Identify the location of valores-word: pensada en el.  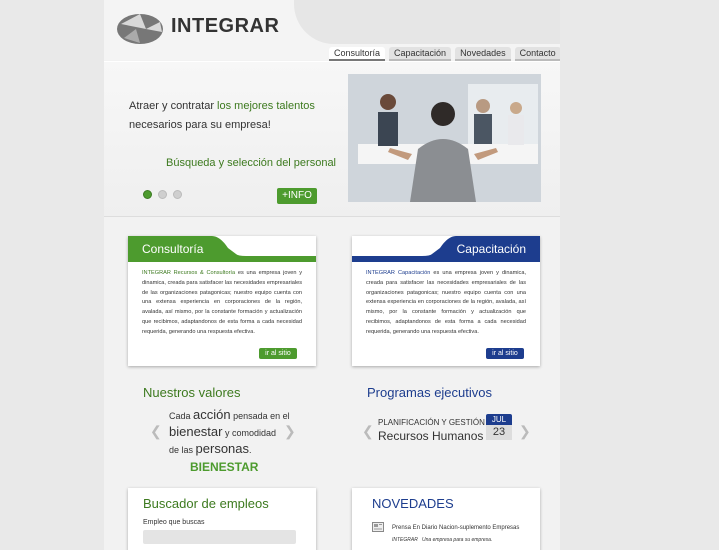
(260, 416).